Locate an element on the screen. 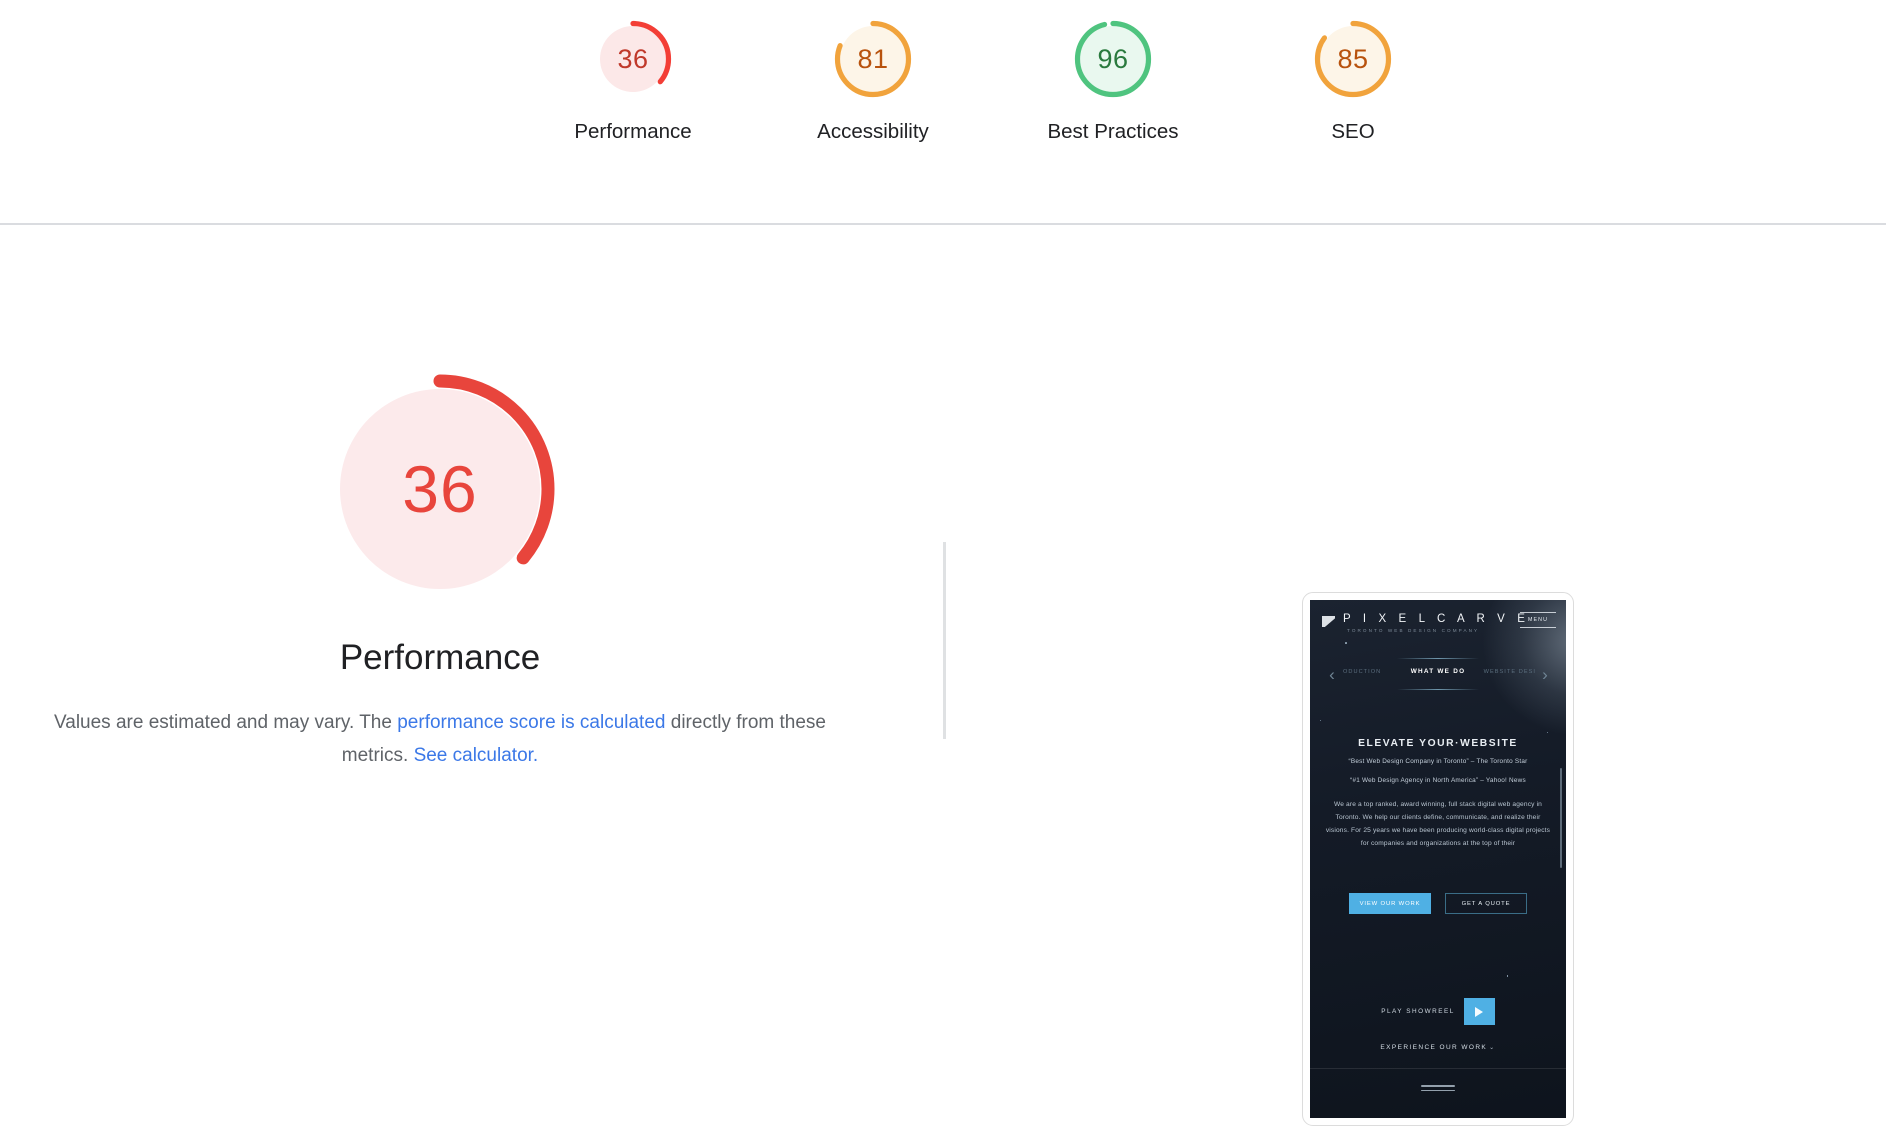 The height and width of the screenshot is (1126, 1886). slider-nav: ‹ ODUCTION WHAT WE DO WEBSITE DESI › is located at coordinates (1438, 674).